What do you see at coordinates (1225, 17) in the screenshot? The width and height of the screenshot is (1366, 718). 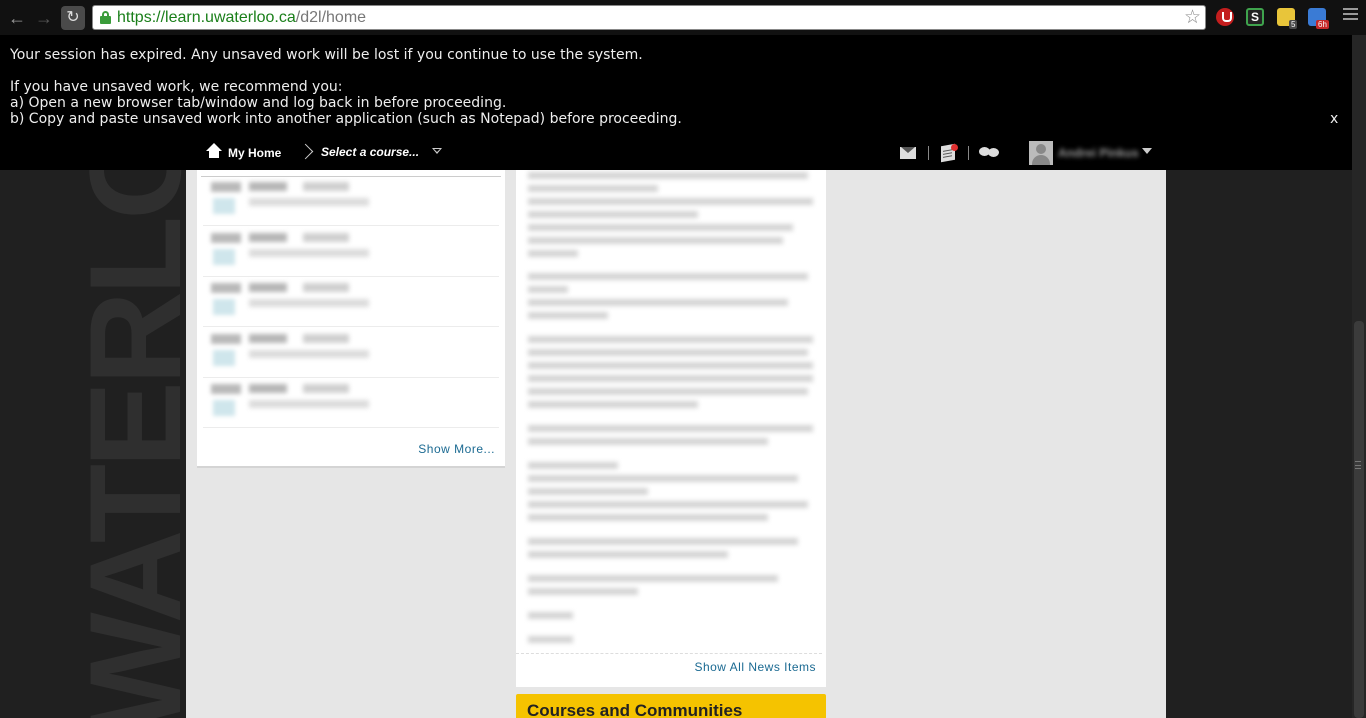 I see `adblock-icon` at bounding box center [1225, 17].